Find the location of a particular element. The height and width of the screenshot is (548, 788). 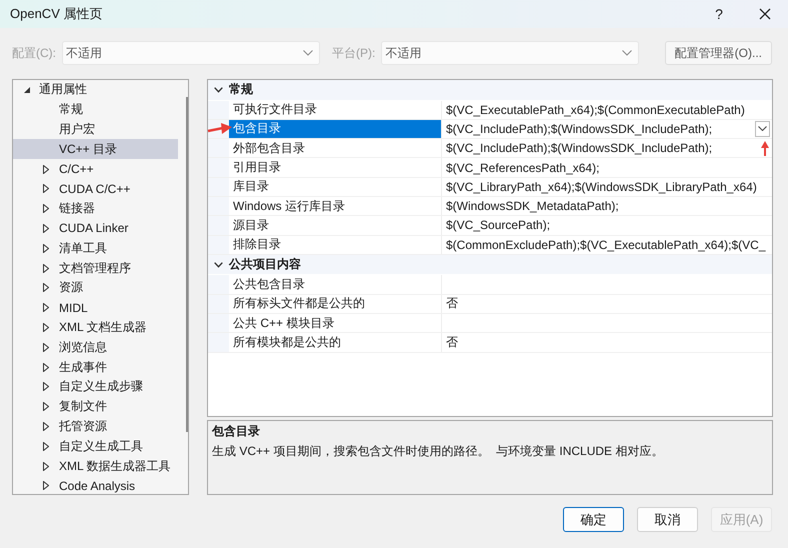

tree-item: XML 数据生成器工具 is located at coordinates (115, 466).